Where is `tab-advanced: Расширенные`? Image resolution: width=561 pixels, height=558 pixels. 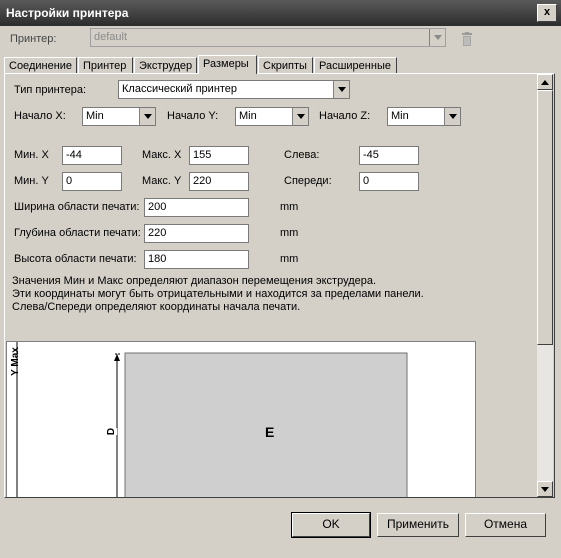 tab-advanced: Расширенные is located at coordinates (355, 65).